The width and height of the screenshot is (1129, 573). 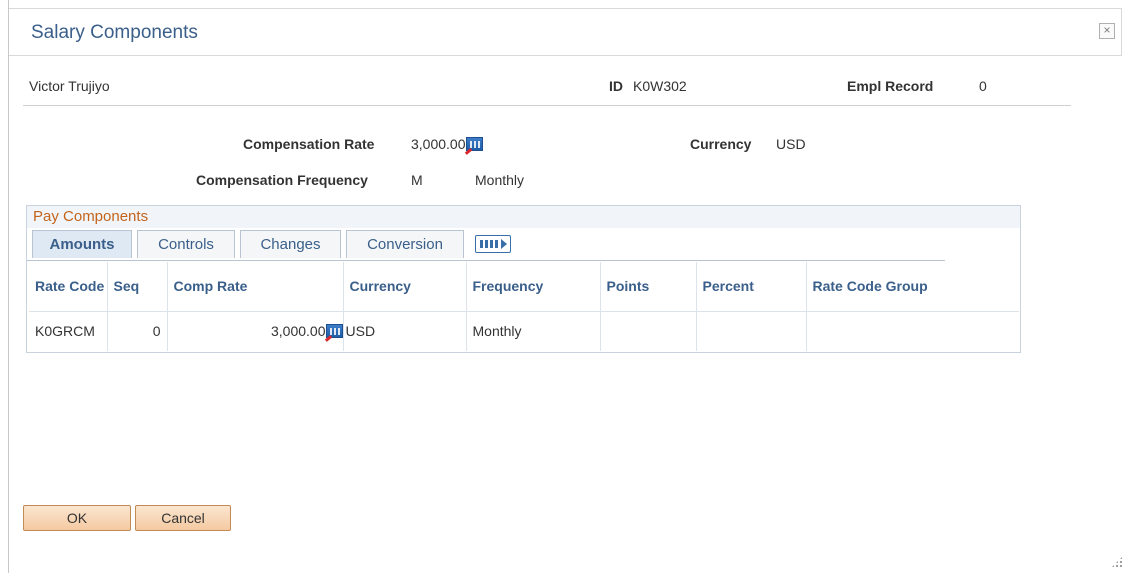 I want to click on col-rate-code: Rate Code, so click(x=68, y=287).